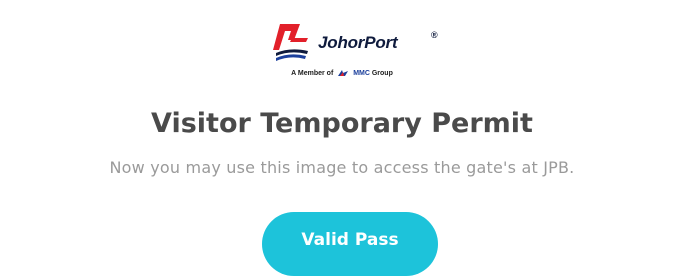 The width and height of the screenshot is (684, 276). Describe the element at coordinates (434, 35) in the screenshot. I see `registered-mark: ®` at that location.